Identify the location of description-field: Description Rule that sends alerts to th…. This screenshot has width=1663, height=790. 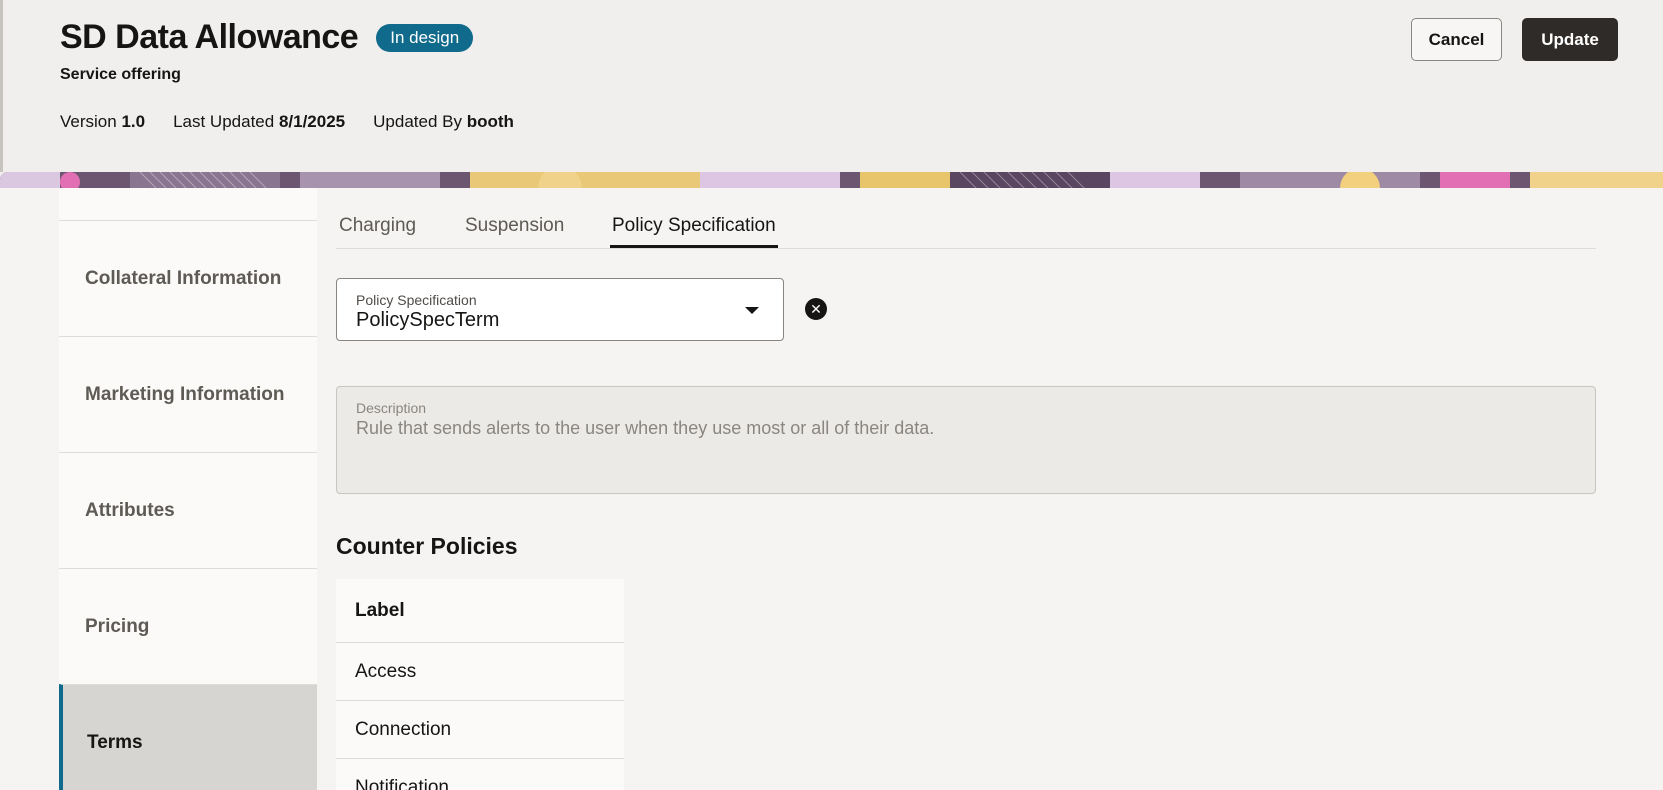
(966, 440).